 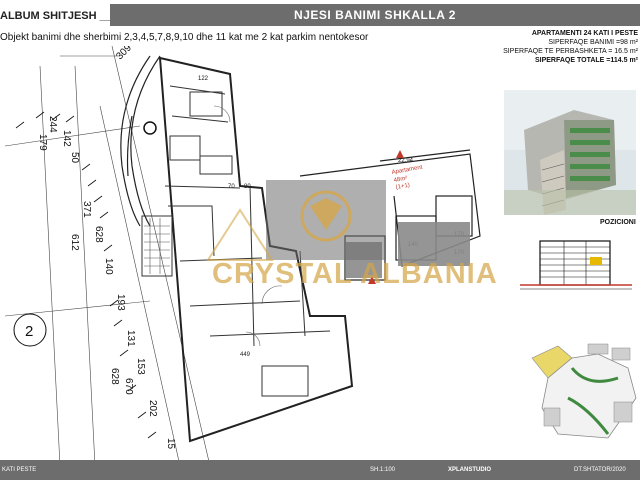 I want to click on album-label-box: ALBUM SHITJESH ____, so click(x=62, y=15).